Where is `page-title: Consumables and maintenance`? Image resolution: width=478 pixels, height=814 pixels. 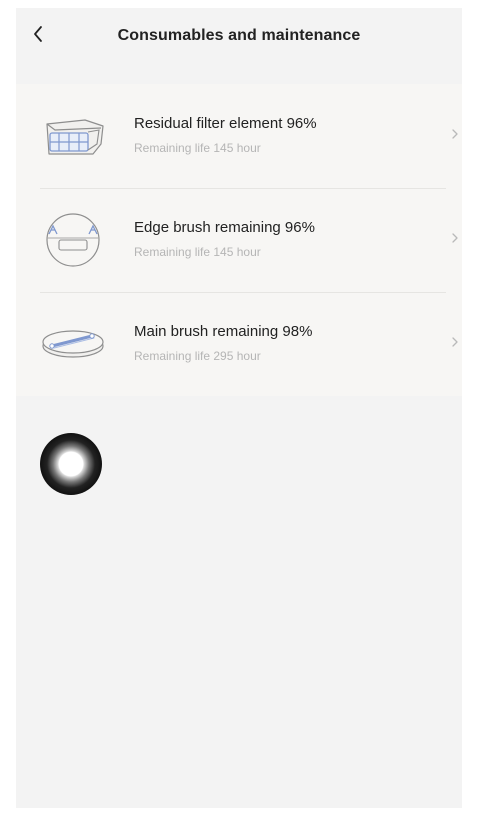
page-title: Consumables and maintenance is located at coordinates (239, 35).